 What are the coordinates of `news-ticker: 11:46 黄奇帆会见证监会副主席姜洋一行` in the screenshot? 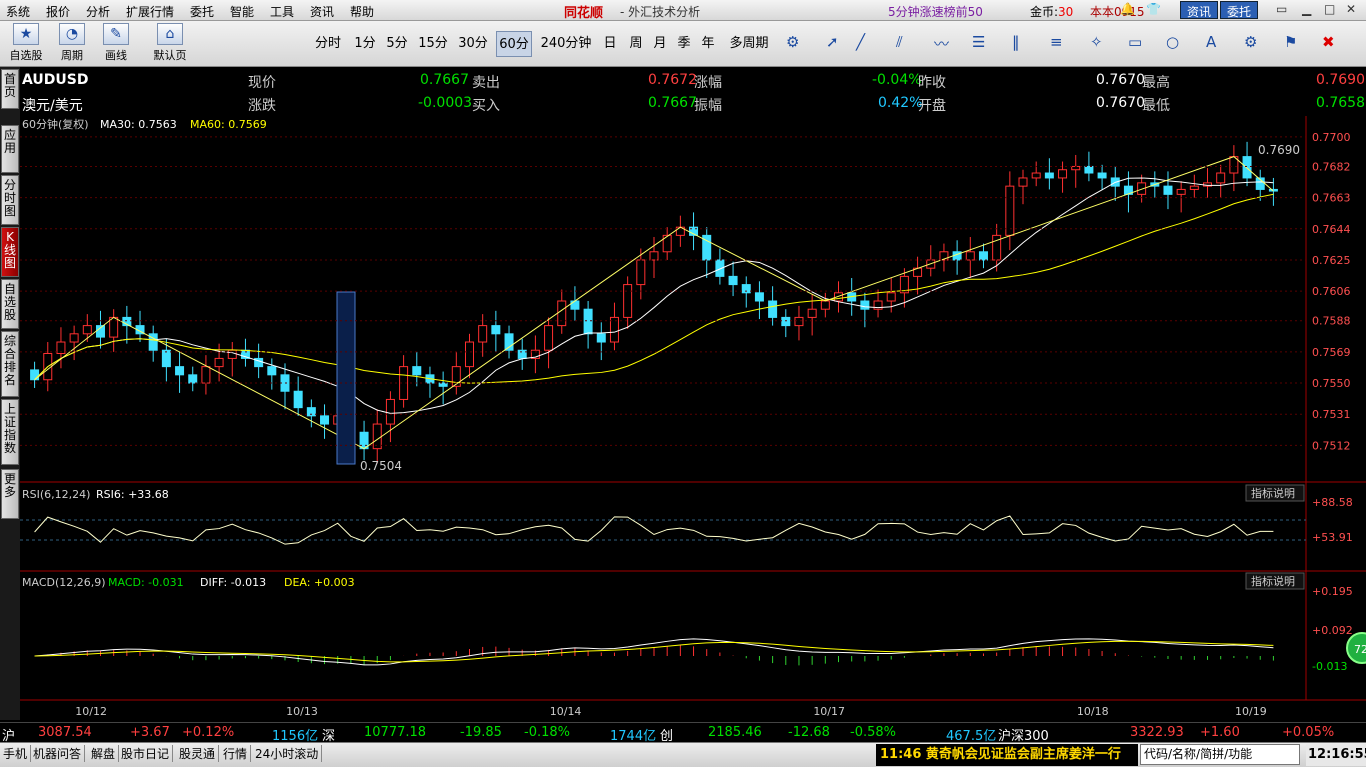 It's located at (1007, 755).